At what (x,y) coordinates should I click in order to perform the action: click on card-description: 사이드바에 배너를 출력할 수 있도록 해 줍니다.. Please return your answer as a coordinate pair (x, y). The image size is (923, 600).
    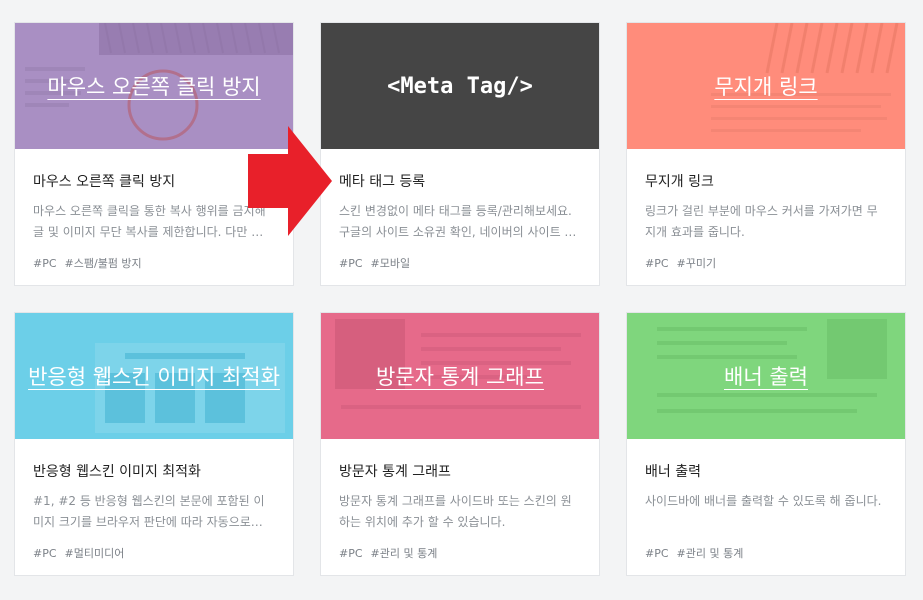
    Looking at the image, I should click on (763, 501).